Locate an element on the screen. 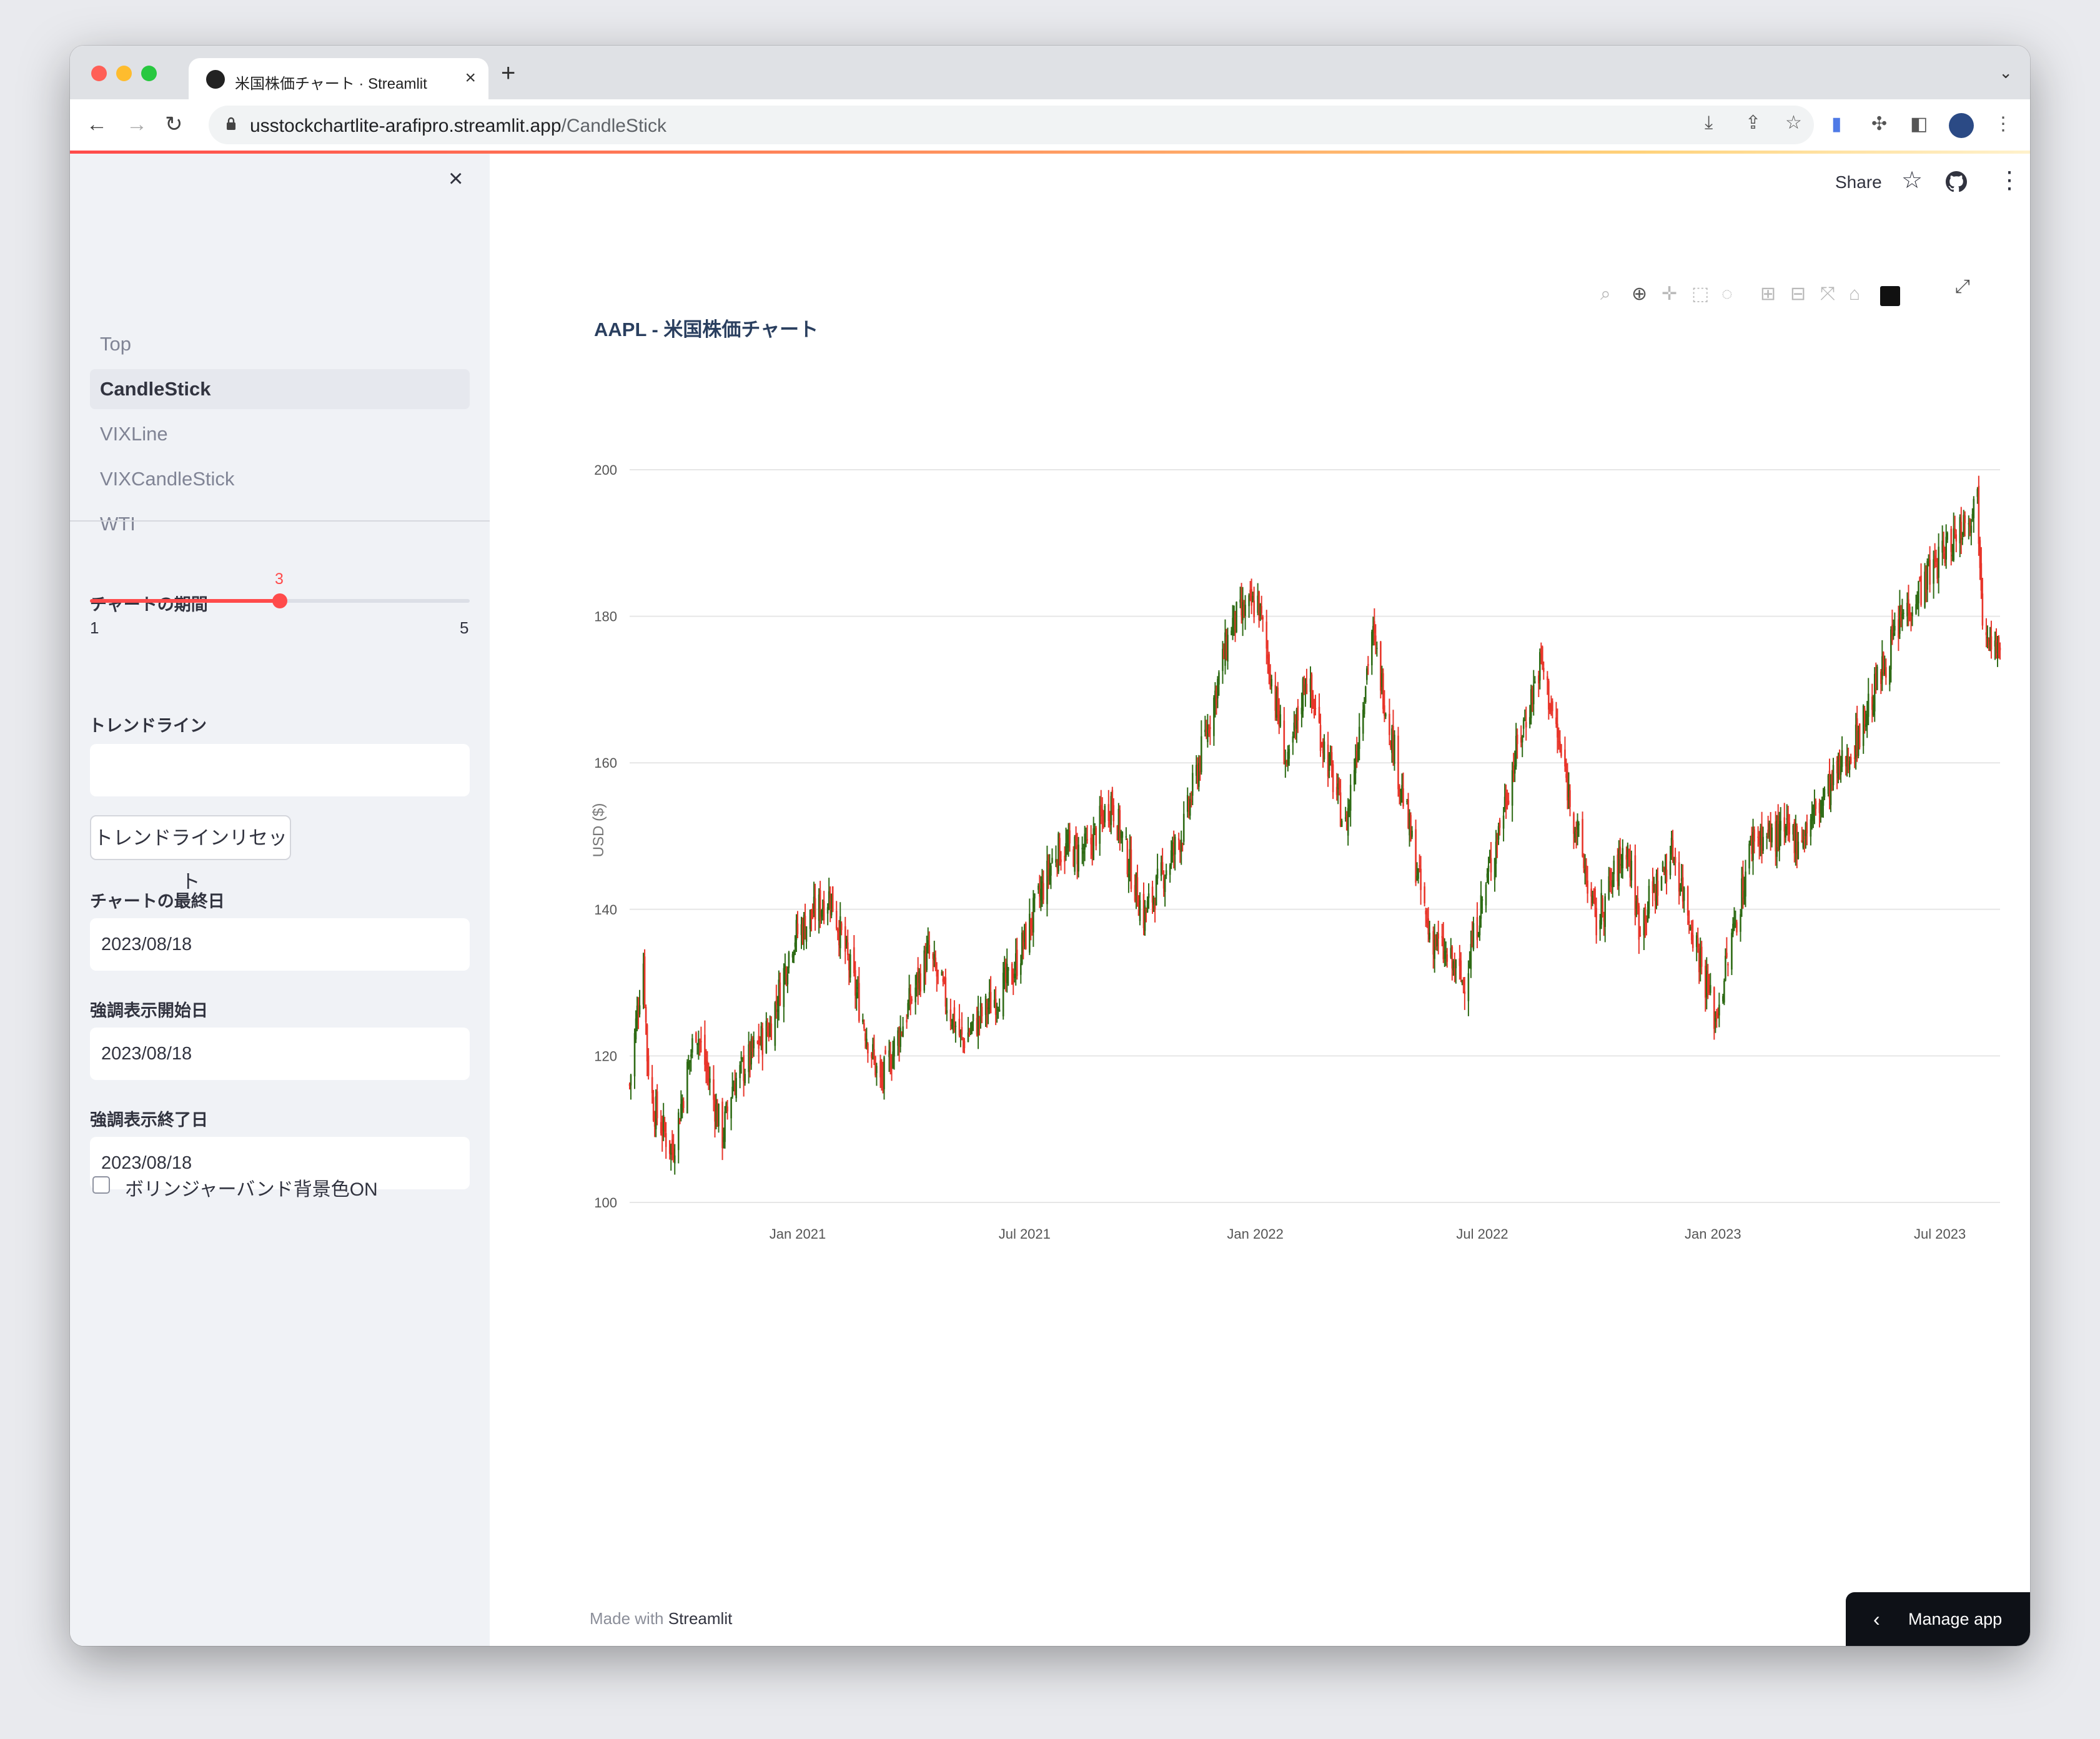  extensions-puzzle-icon: ✣ is located at coordinates (1879, 124).